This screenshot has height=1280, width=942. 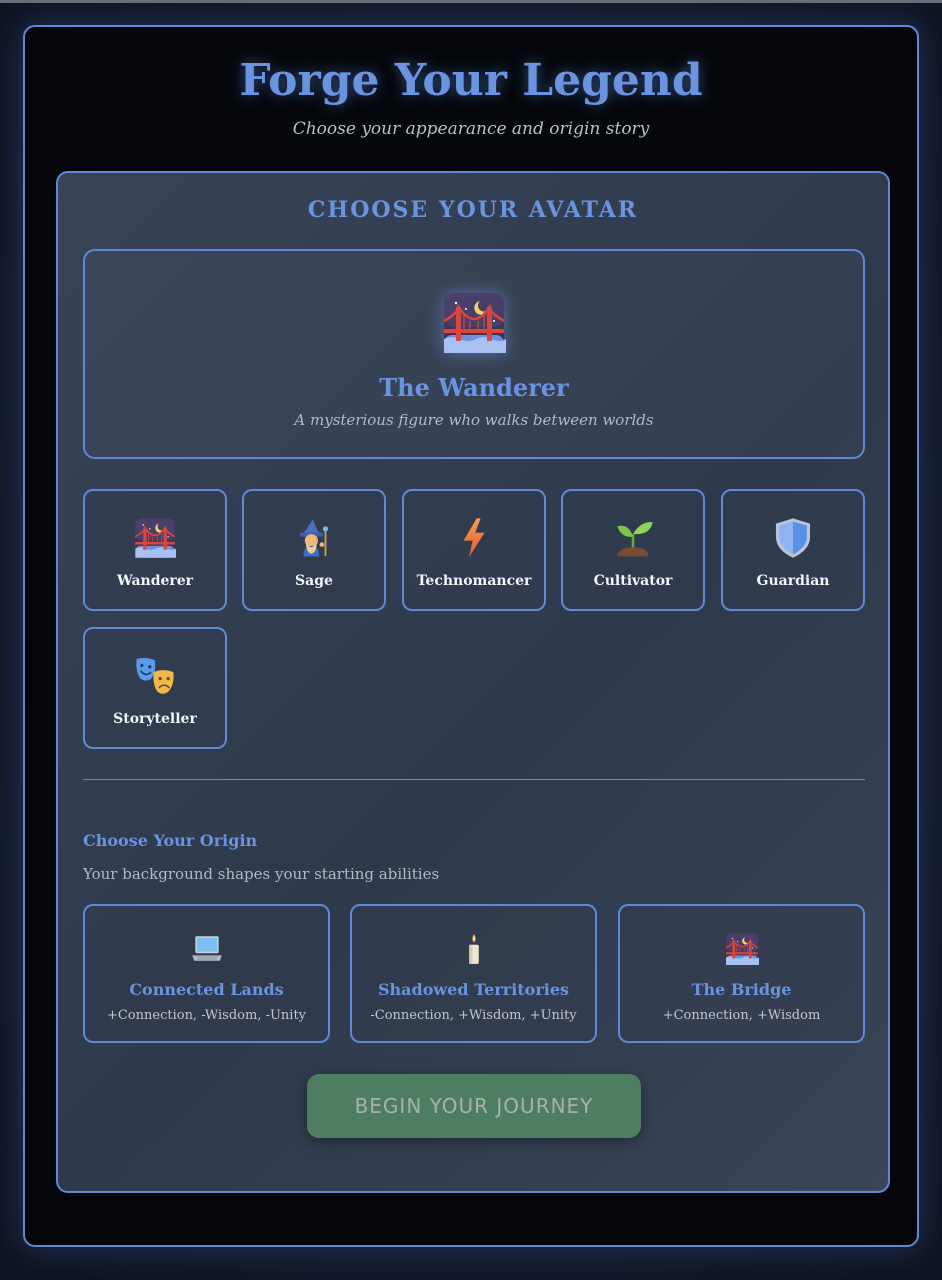 I want to click on avatar-option-wanderer: Wanderer, so click(x=155, y=550).